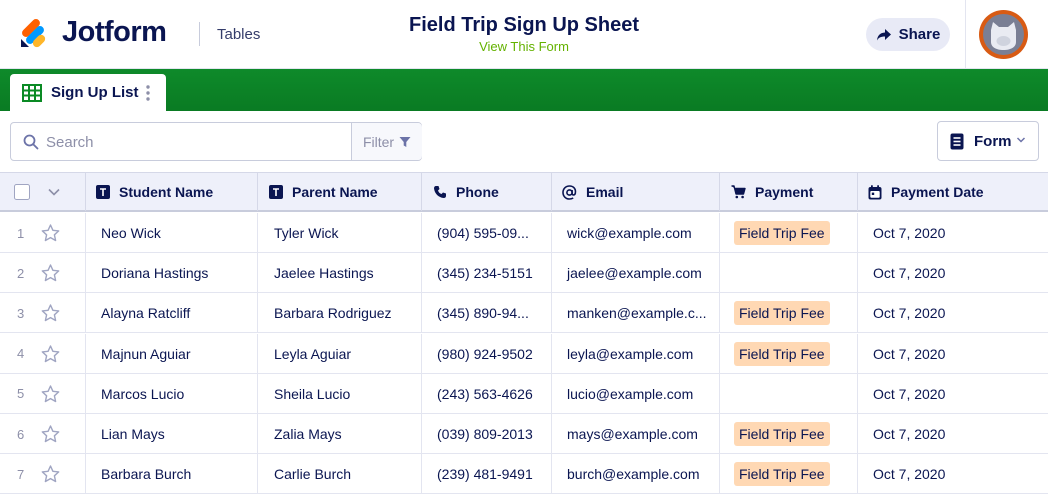  What do you see at coordinates (386, 141) in the screenshot?
I see `filter-button: Filter` at bounding box center [386, 141].